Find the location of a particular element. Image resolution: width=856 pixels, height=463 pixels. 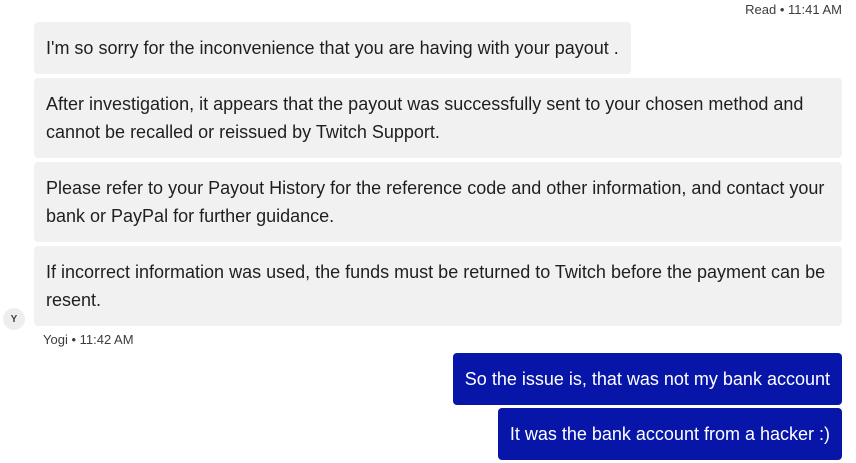

sender-meta: Yogi • 11:42 AM is located at coordinates (88, 339).